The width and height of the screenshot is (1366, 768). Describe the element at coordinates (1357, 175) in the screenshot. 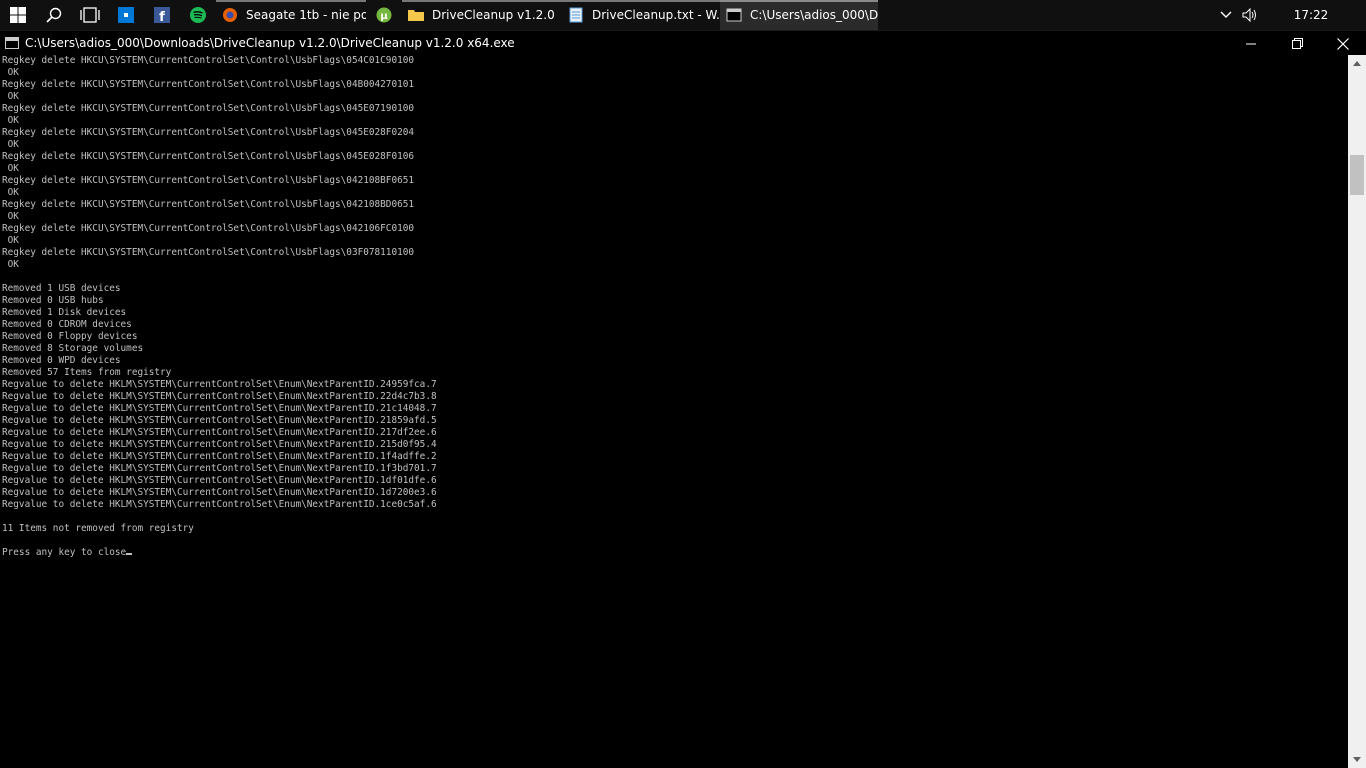

I see `scrollbar-thumb` at that location.